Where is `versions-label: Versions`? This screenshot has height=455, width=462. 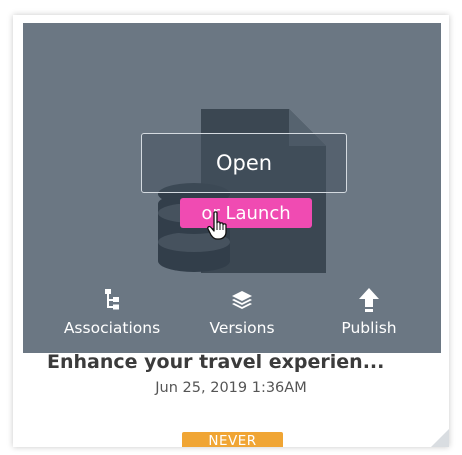 versions-label: Versions is located at coordinates (242, 328).